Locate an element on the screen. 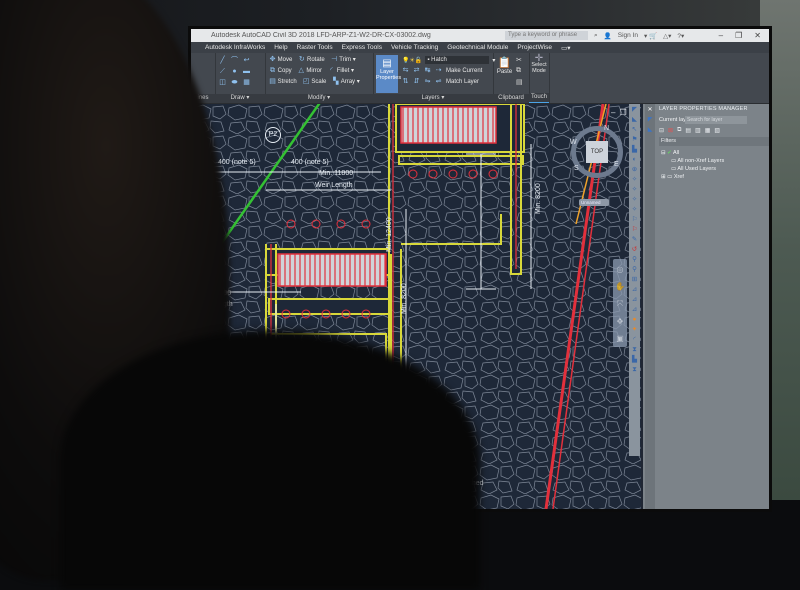 This screenshot has width=800, height=590. tree-item-used: ▭ All Used Layers is located at coordinates (692, 169).